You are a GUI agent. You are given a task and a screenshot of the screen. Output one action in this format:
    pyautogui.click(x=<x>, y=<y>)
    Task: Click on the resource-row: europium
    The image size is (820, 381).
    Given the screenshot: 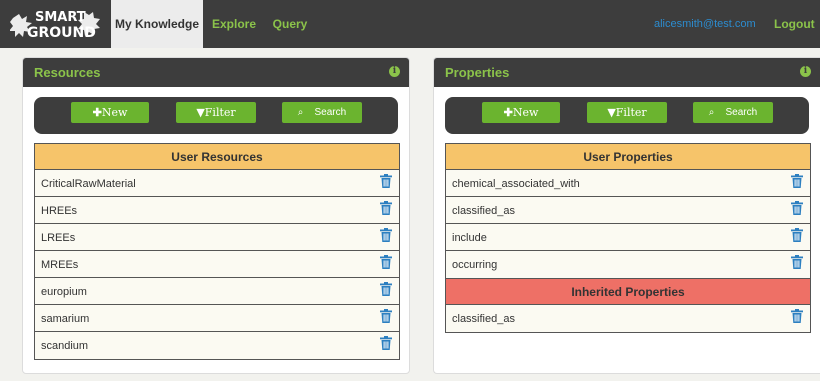 What is the action you would take?
    pyautogui.click(x=217, y=291)
    